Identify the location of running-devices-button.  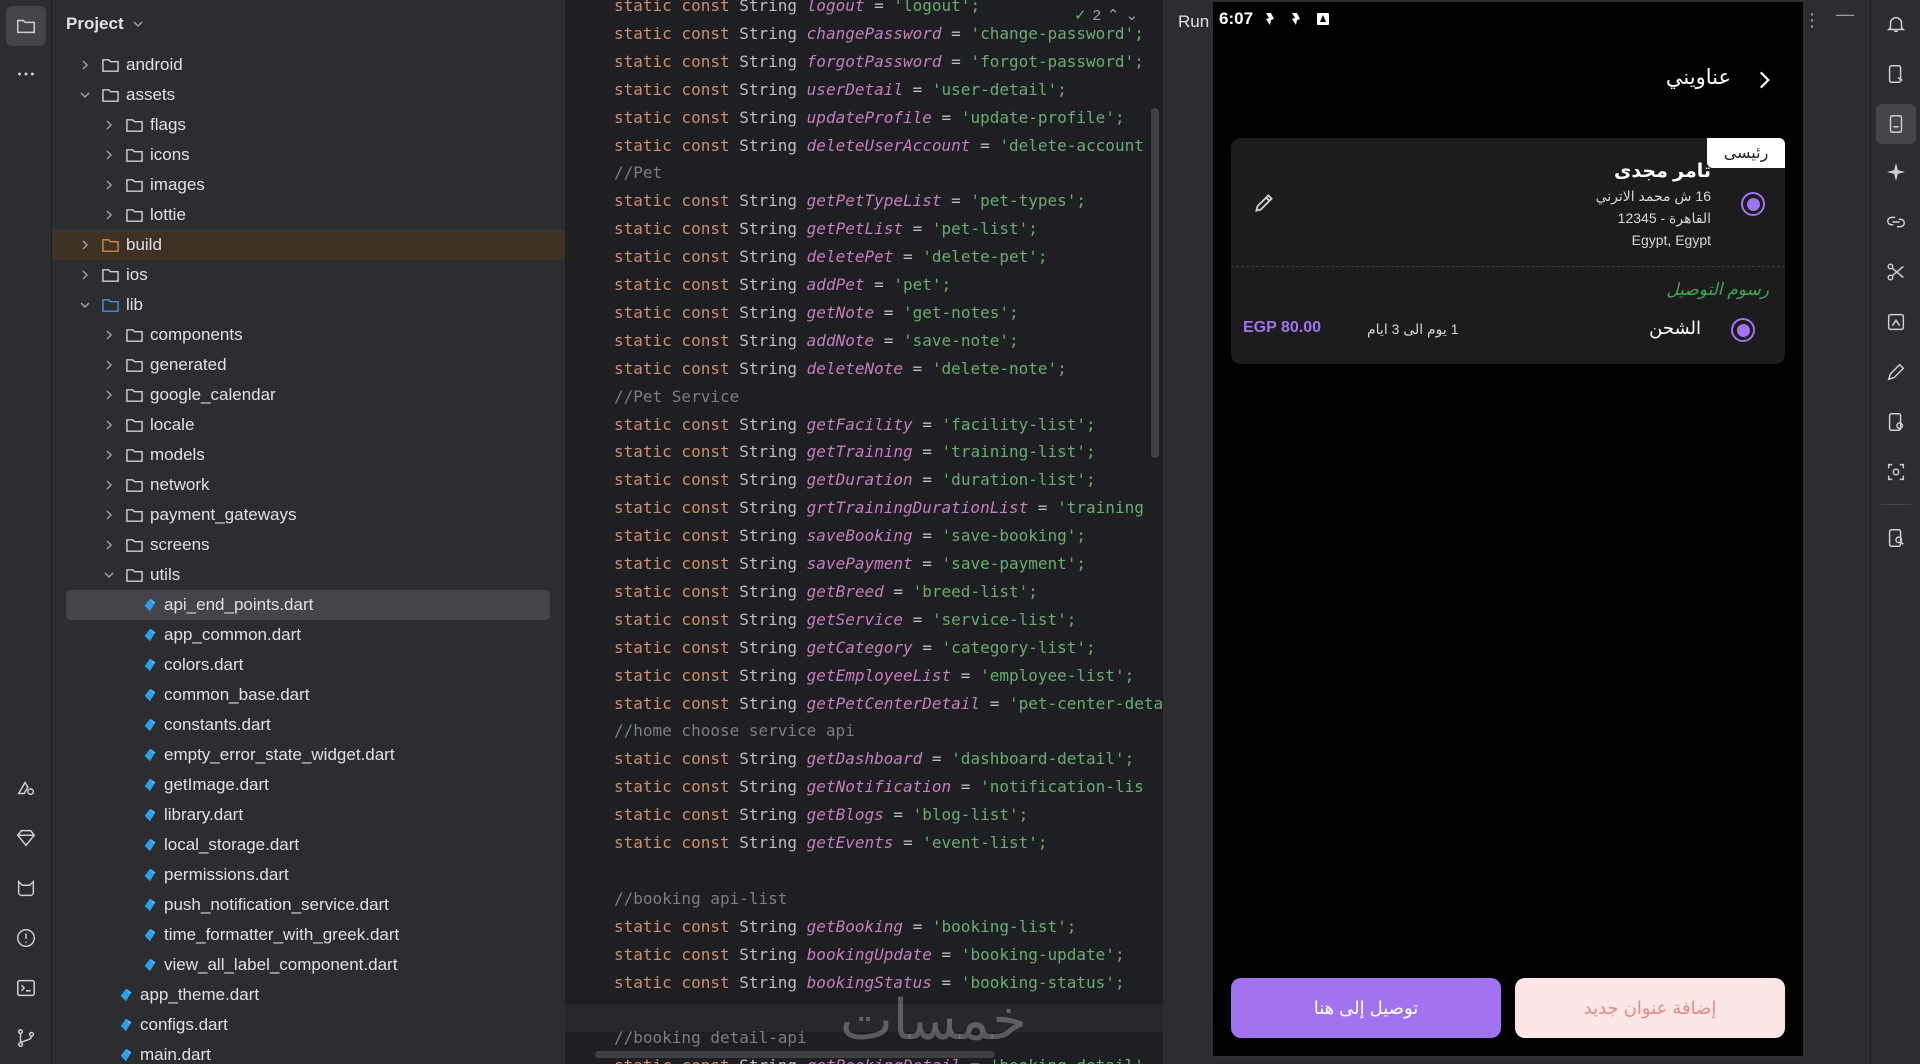
(1896, 124).